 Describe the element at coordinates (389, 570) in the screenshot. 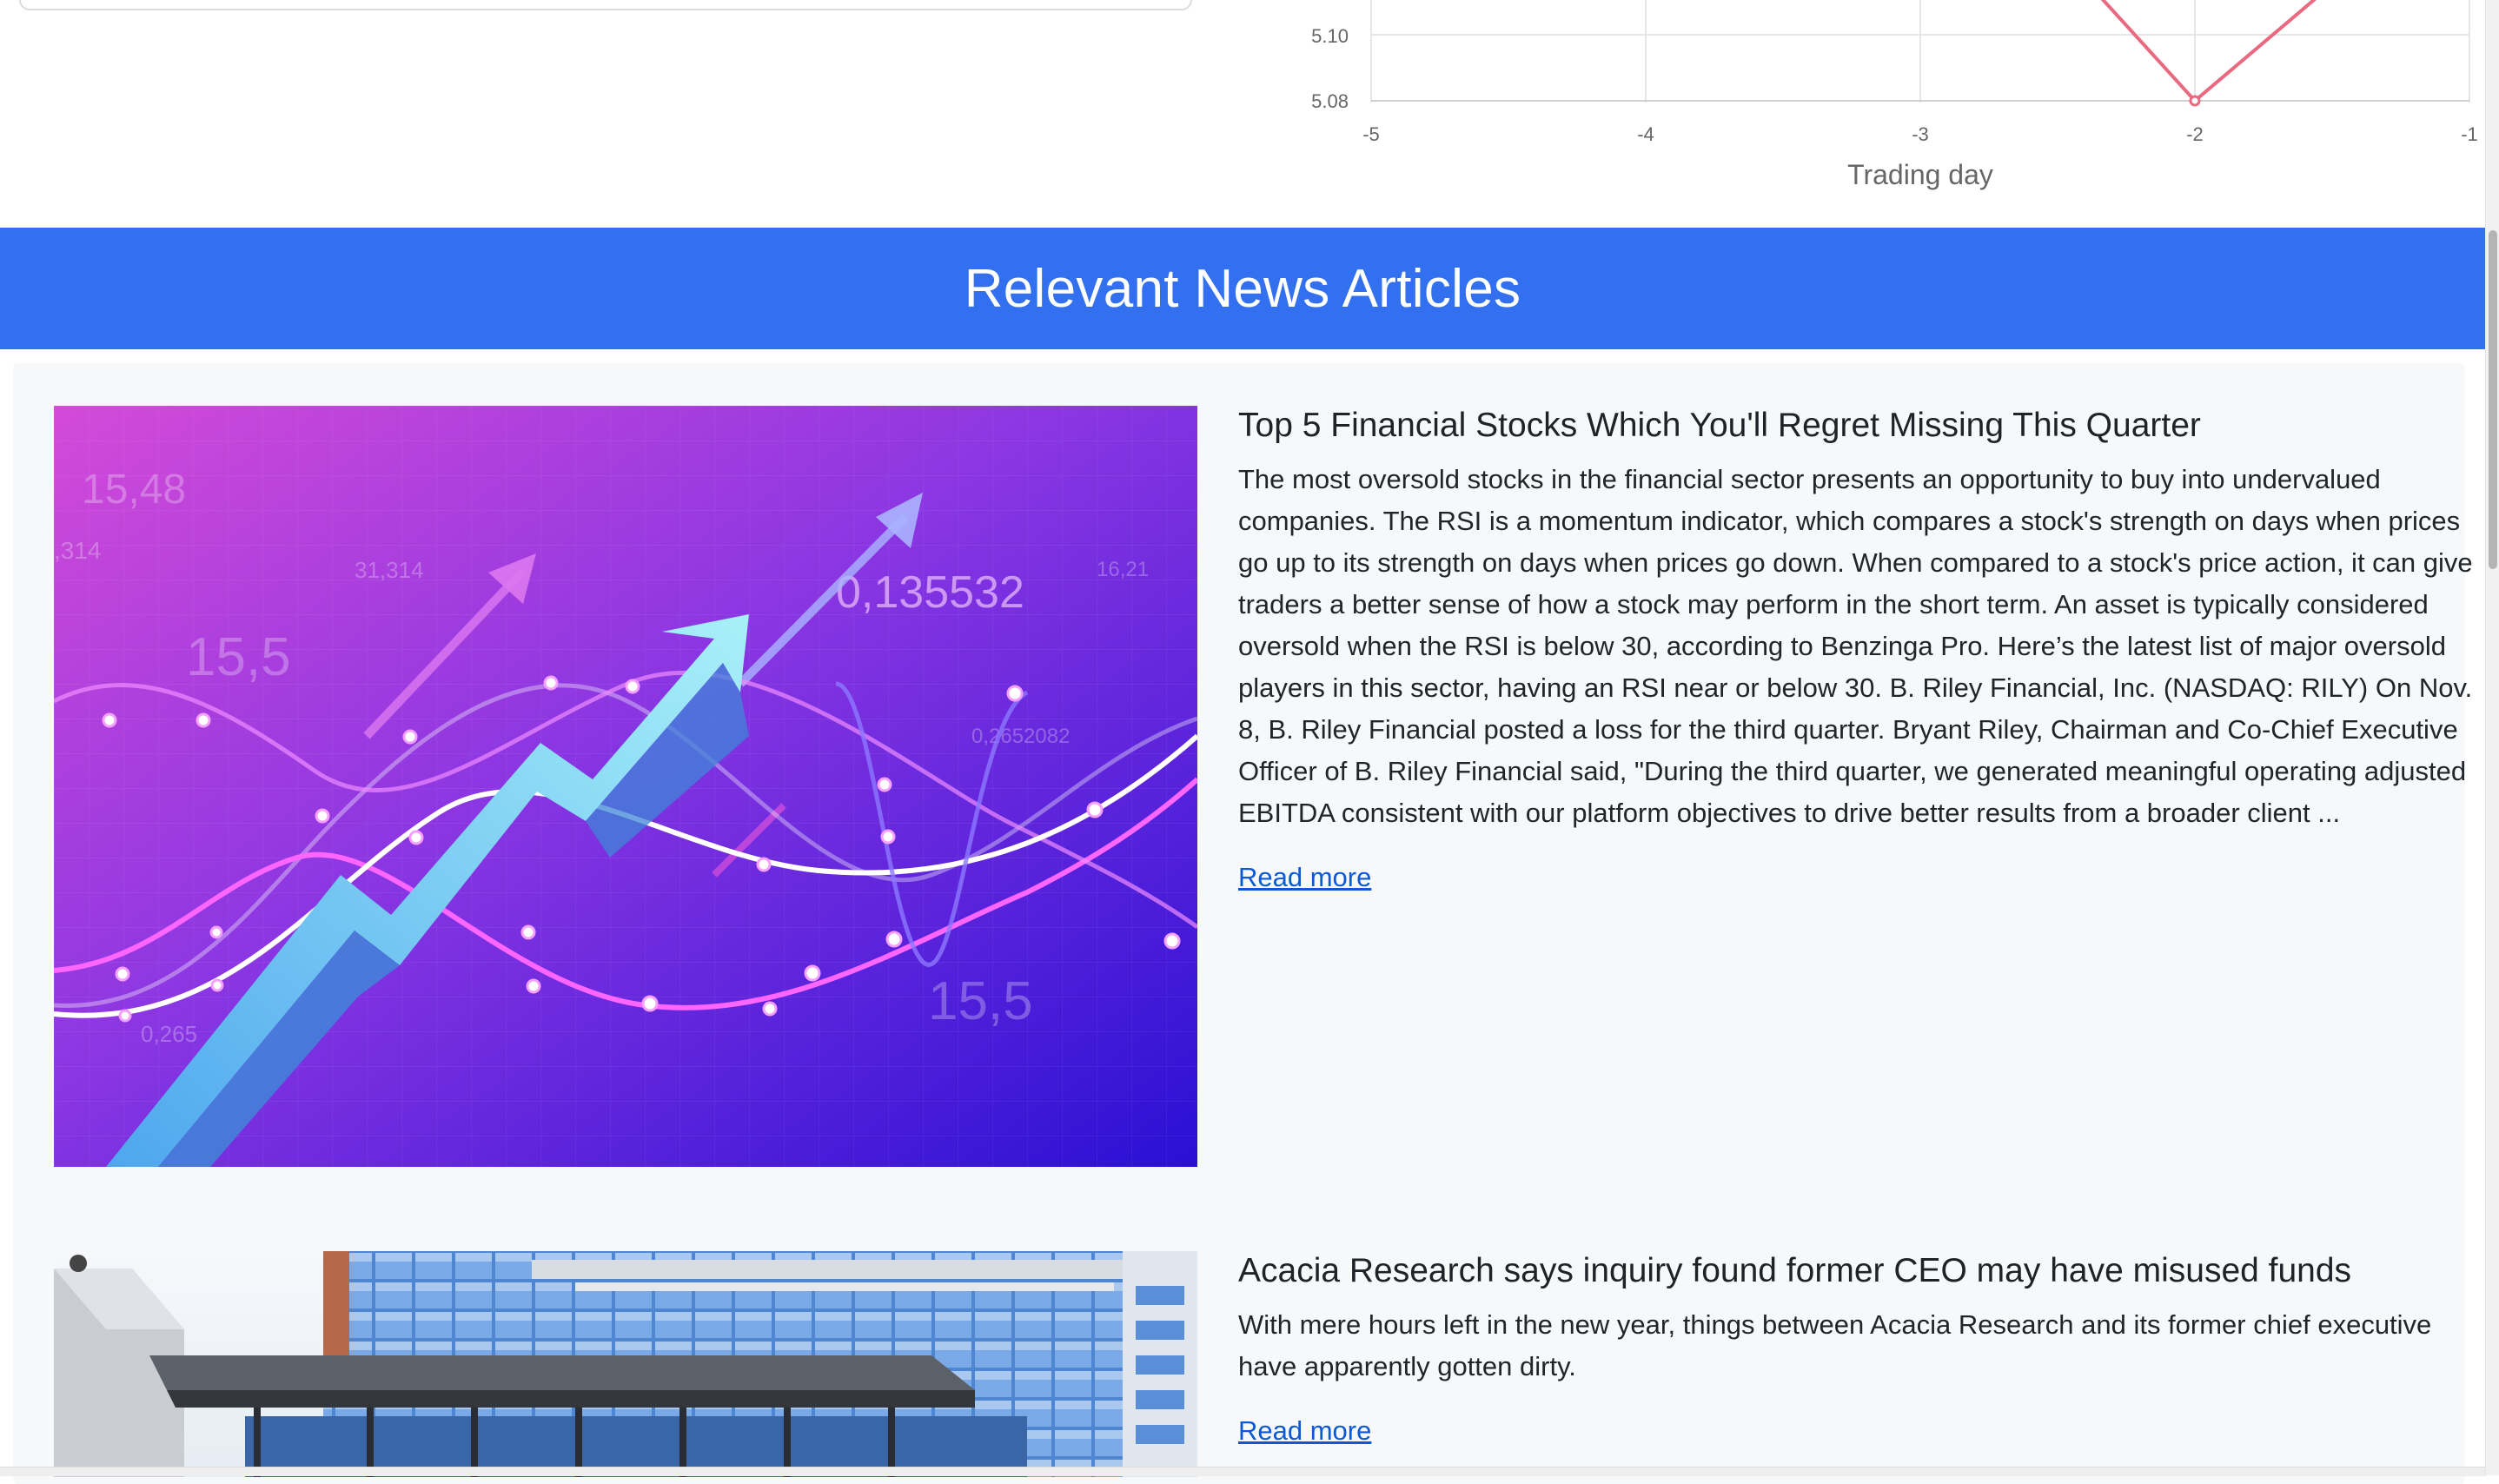

I see `image-number: 31,314` at that location.